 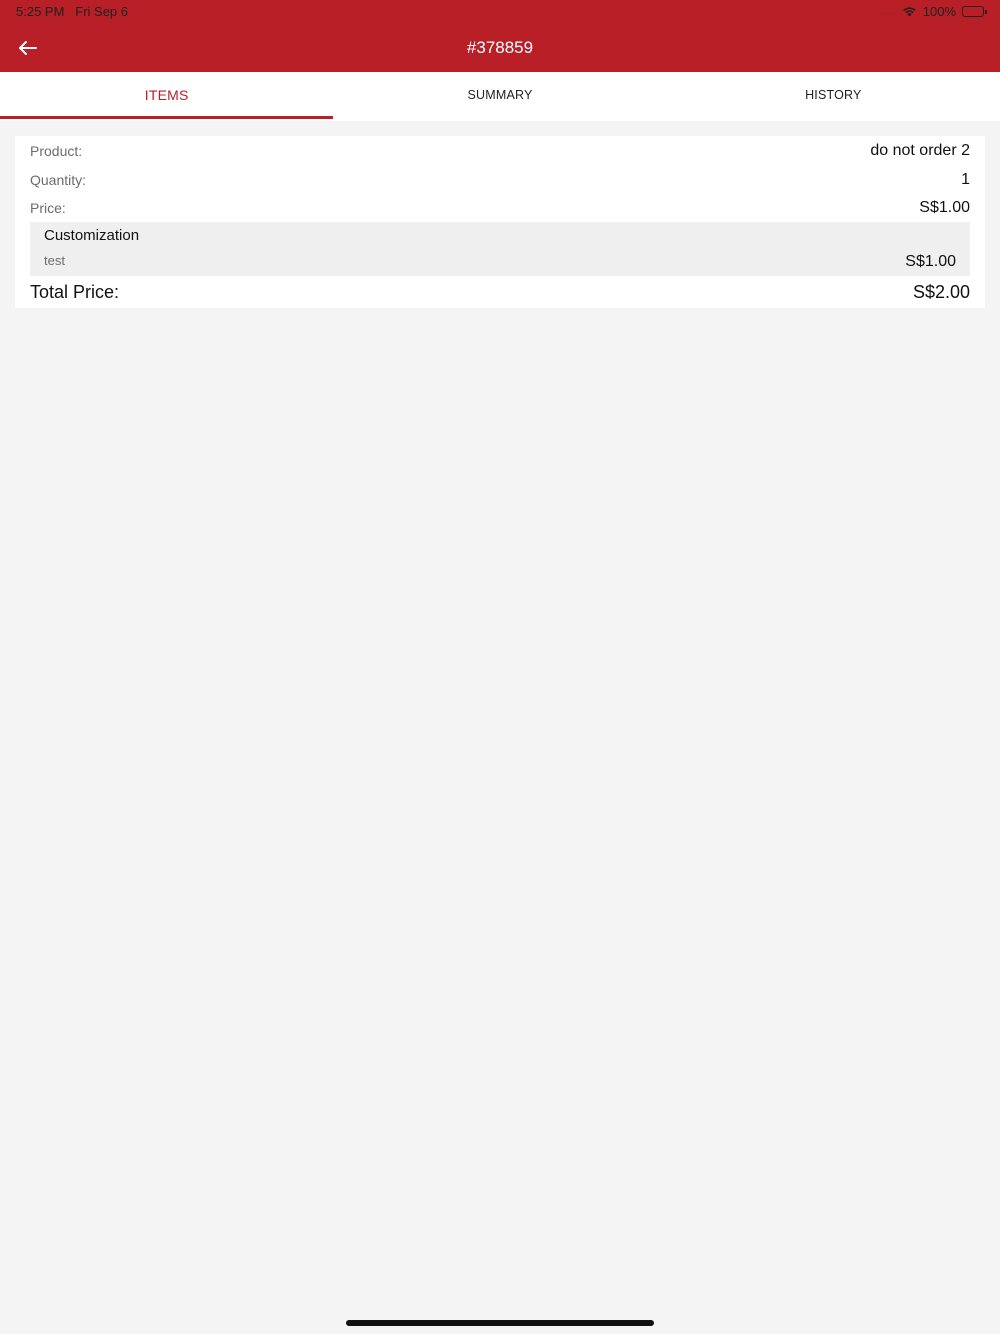 I want to click on tab-summary: SUMMARY, so click(x=499, y=95).